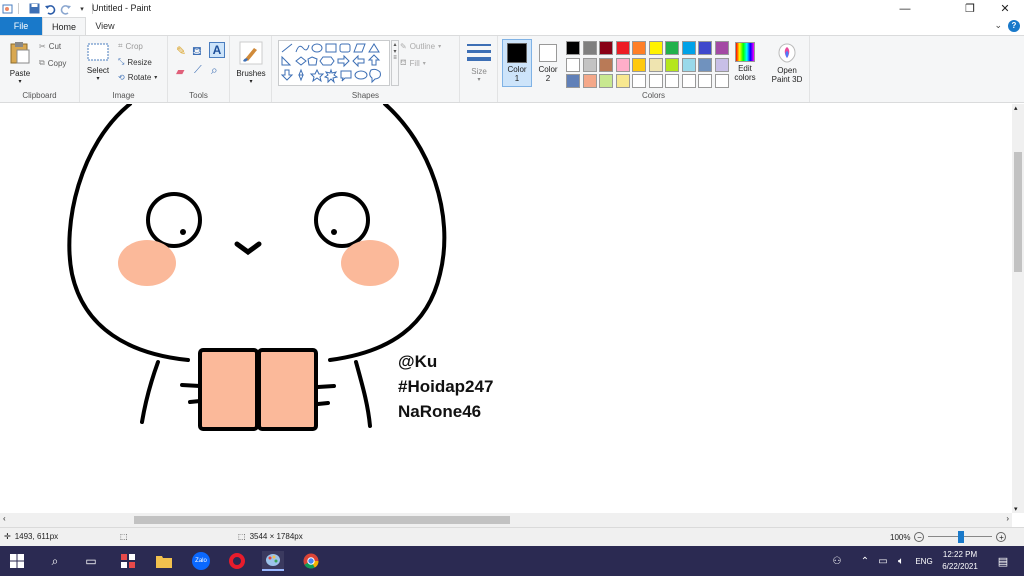 The width and height of the screenshot is (1024, 576). I want to click on zoom-in-icon: +, so click(1001, 537).